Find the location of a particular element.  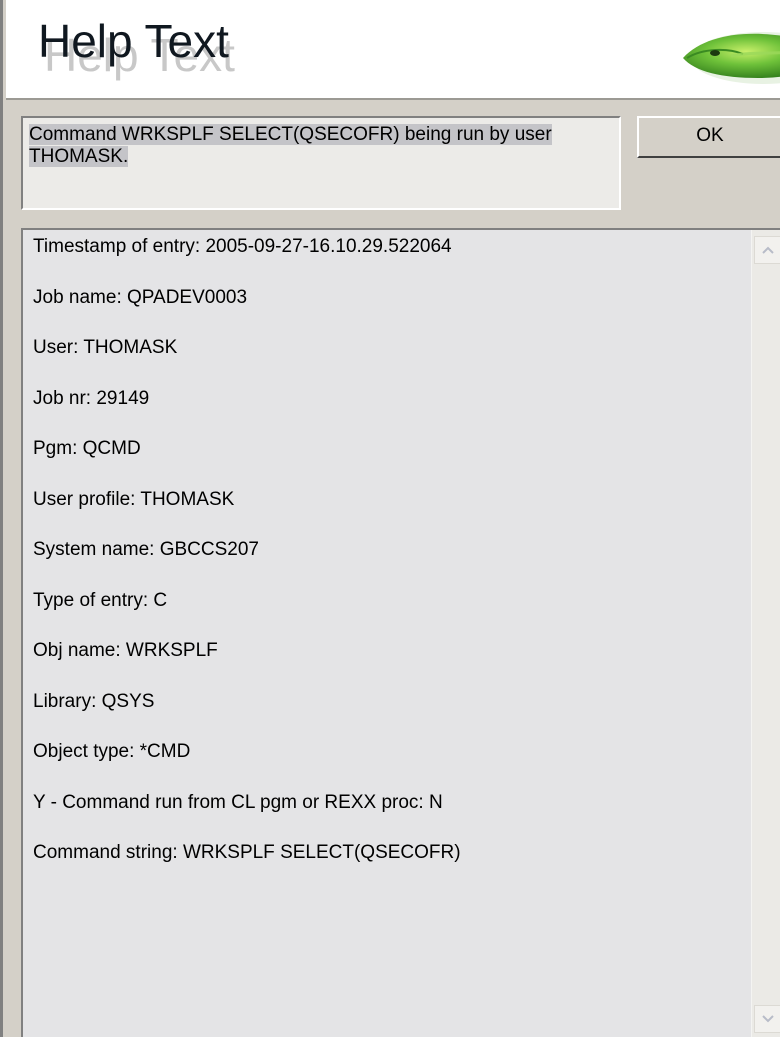

detail-line: Job name: QPADEV0003 is located at coordinates (140, 297).